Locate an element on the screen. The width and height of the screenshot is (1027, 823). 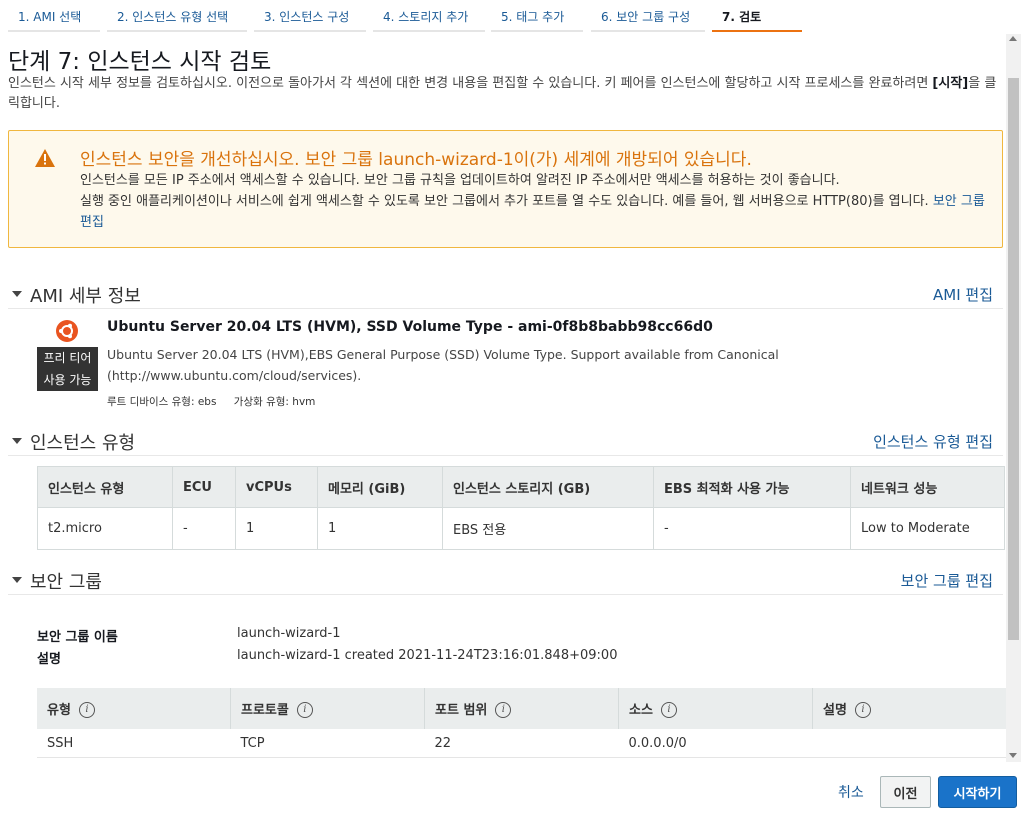
security-group-name-value: launch-wizard-1 is located at coordinates (289, 633).